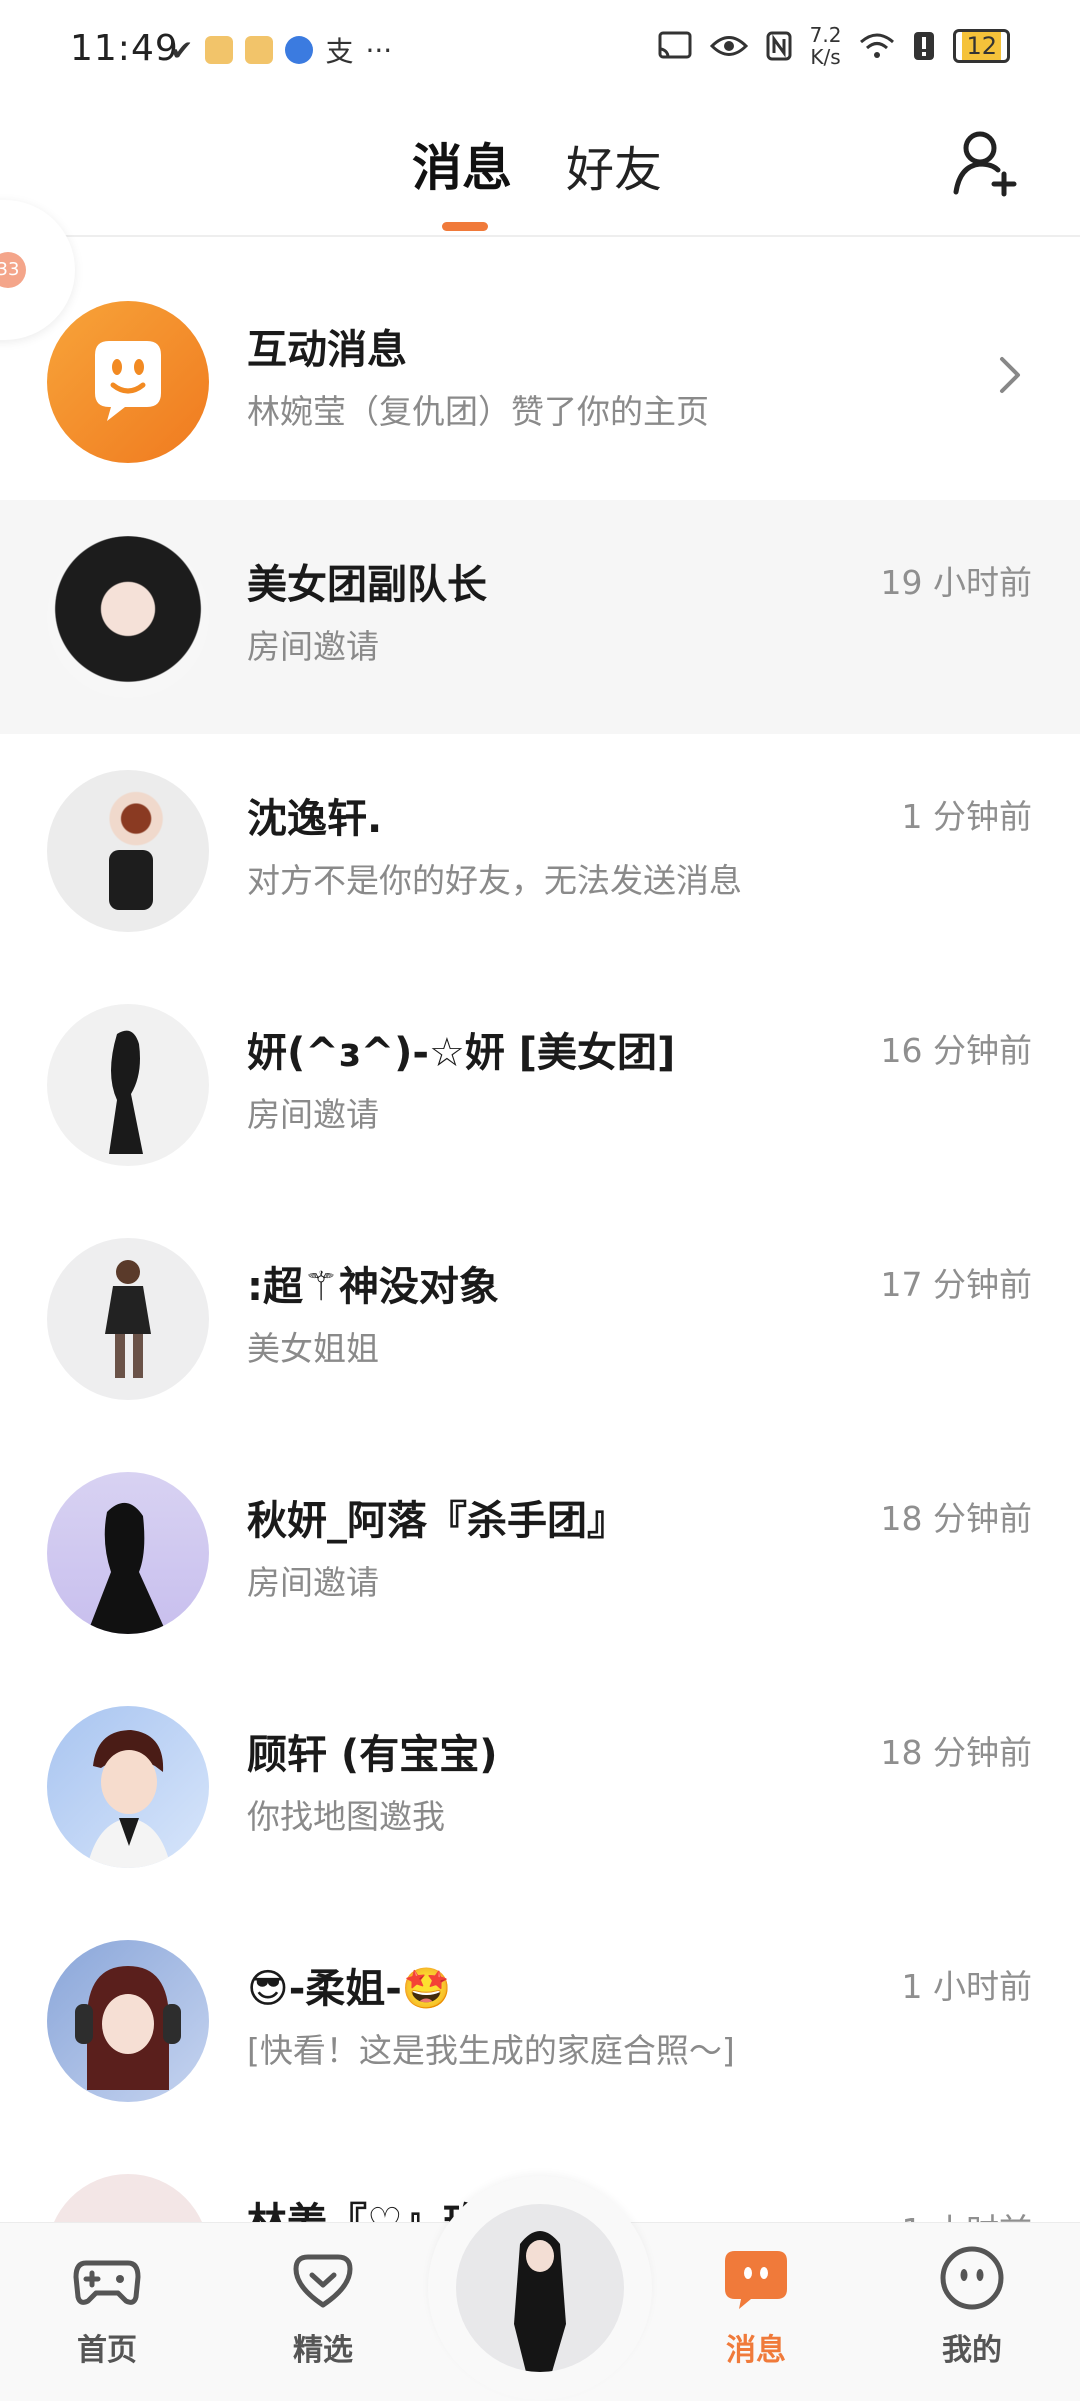  What do you see at coordinates (372, 1755) in the screenshot?
I see `contact-name: 顾轩 (有宝宝)` at bounding box center [372, 1755].